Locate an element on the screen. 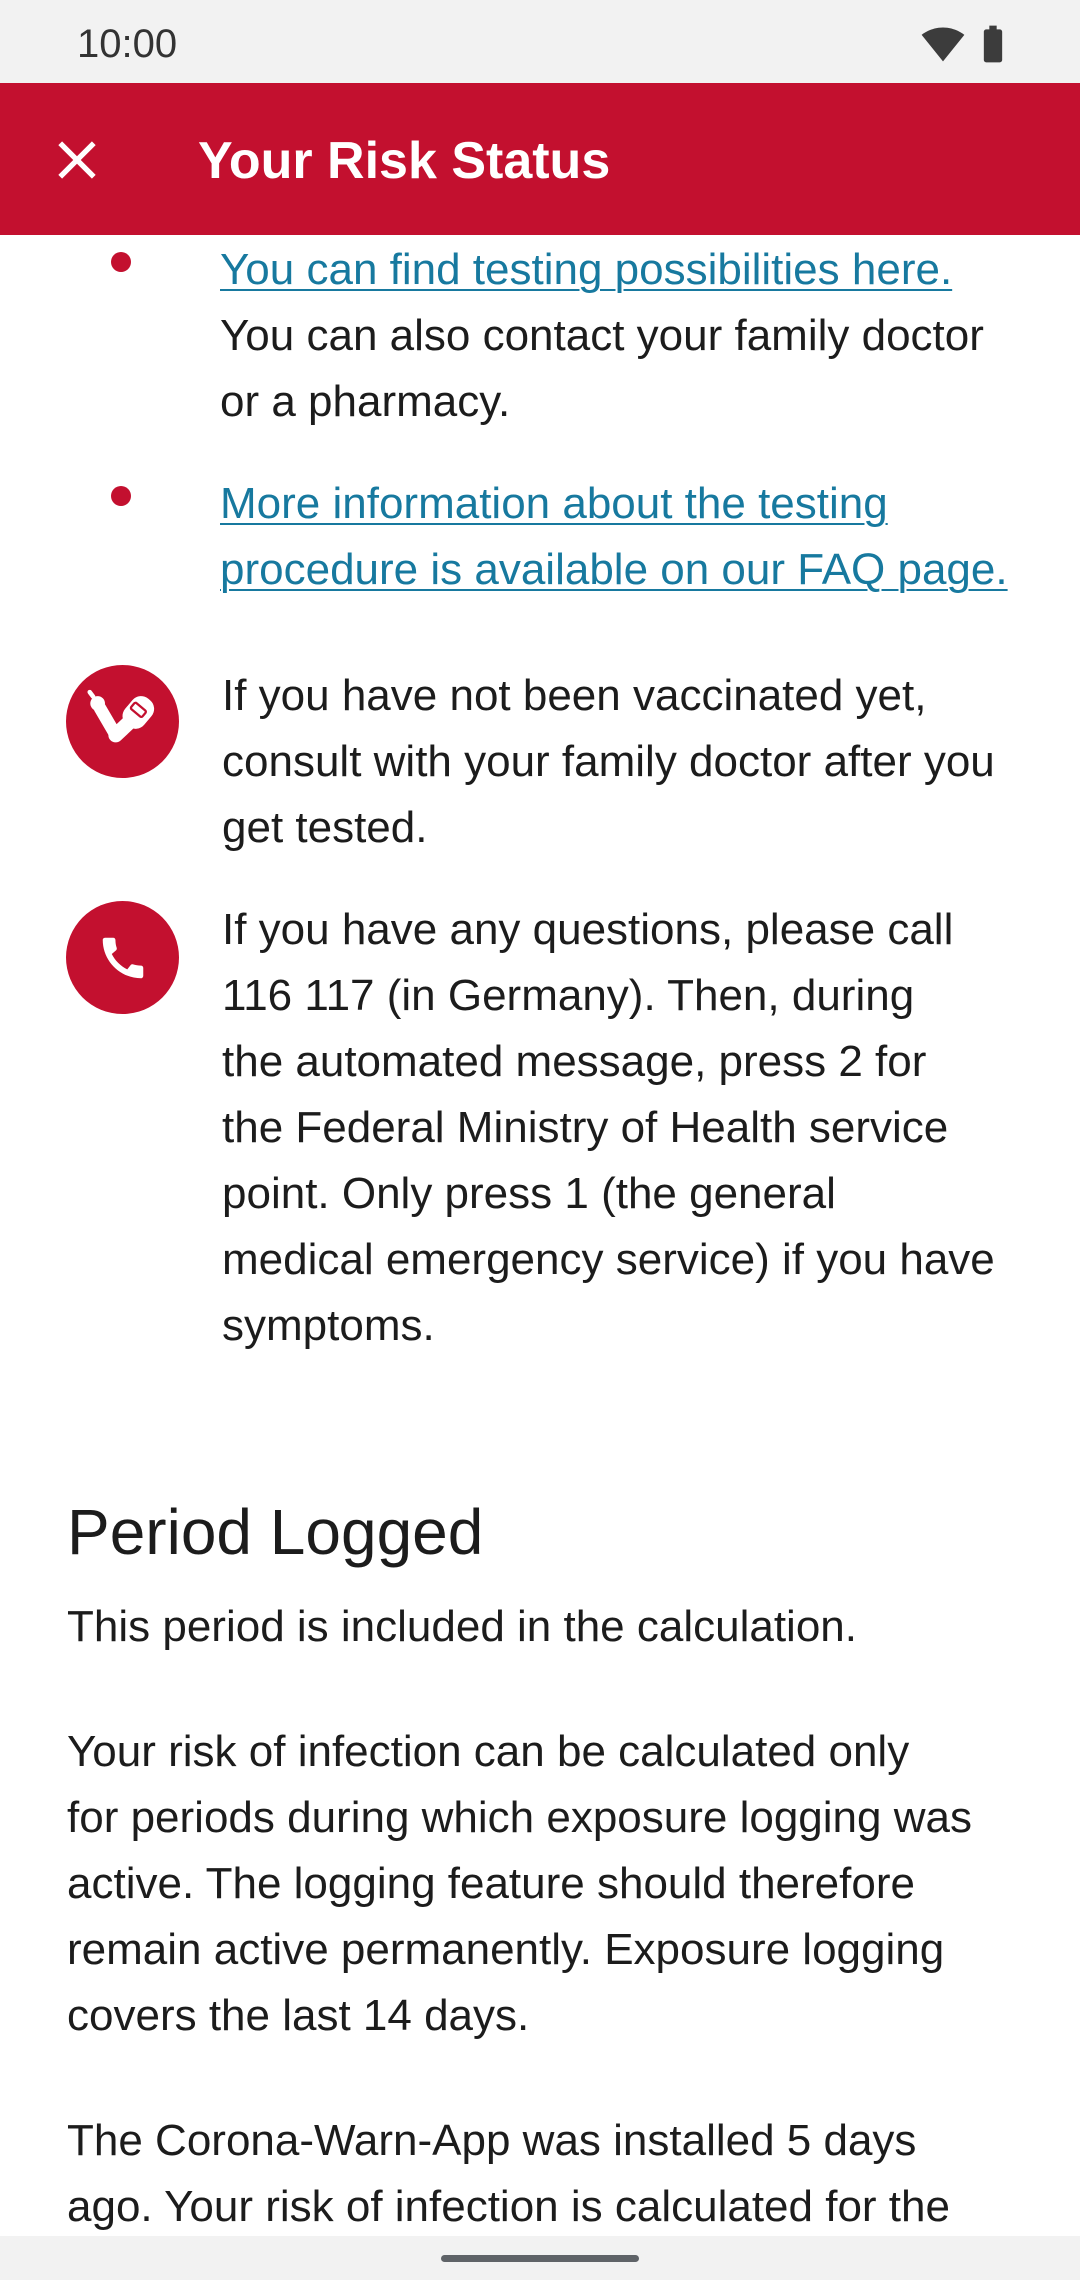 The width and height of the screenshot is (1080, 2280). period-logged-heading: Period Logged is located at coordinates (275, 1532).